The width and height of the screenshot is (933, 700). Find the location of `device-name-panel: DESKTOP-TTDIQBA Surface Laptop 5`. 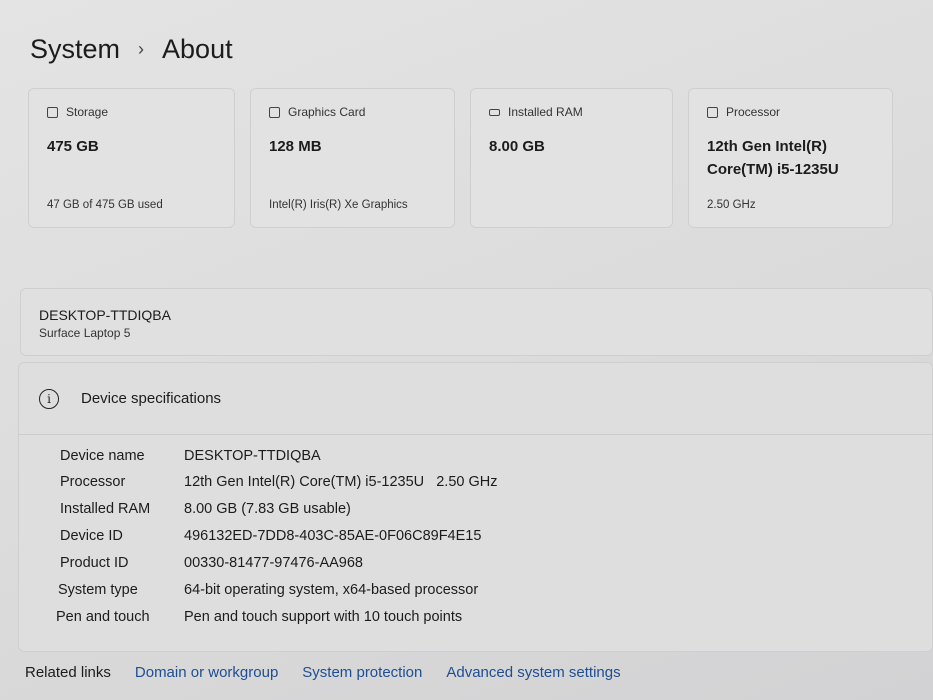

device-name-panel: DESKTOP-TTDIQBA Surface Laptop 5 is located at coordinates (476, 322).